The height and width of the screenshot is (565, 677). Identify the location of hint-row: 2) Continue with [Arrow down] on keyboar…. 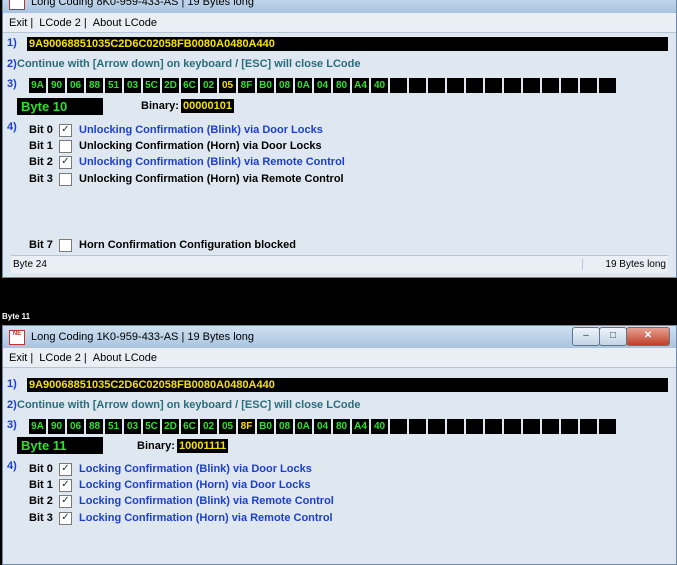
(339, 66).